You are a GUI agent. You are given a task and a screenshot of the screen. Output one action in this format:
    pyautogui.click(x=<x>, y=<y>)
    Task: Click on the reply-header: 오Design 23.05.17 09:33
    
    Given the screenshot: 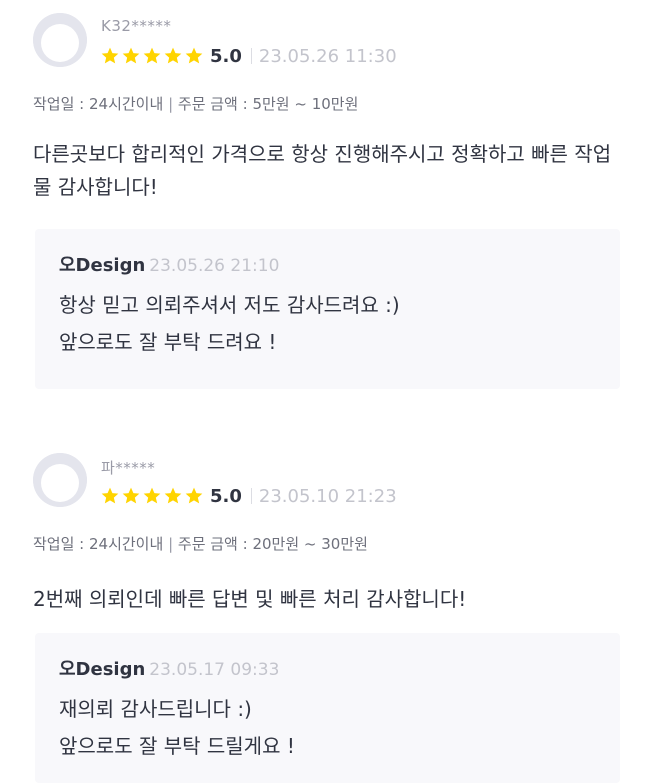 What is the action you would take?
    pyautogui.click(x=169, y=668)
    